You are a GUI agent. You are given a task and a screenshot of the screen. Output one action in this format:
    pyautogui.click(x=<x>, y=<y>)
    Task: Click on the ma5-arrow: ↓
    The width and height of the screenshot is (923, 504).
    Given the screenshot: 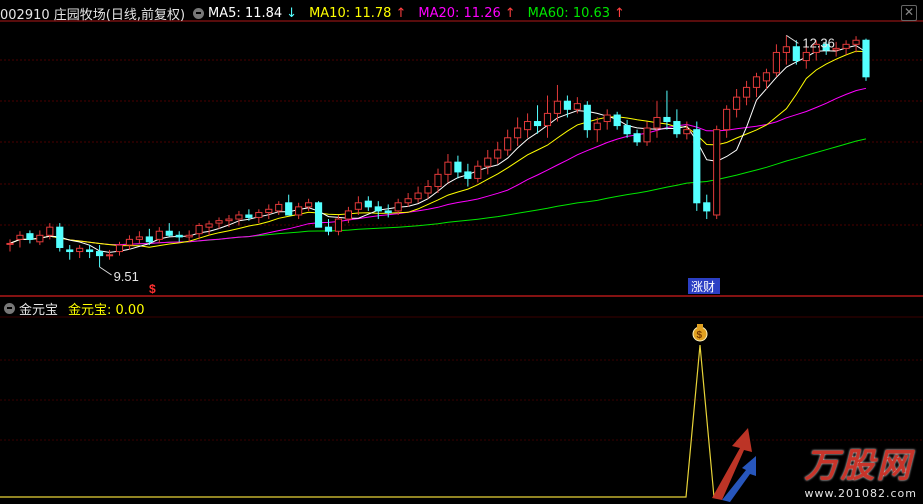 What is the action you would take?
    pyautogui.click(x=292, y=13)
    